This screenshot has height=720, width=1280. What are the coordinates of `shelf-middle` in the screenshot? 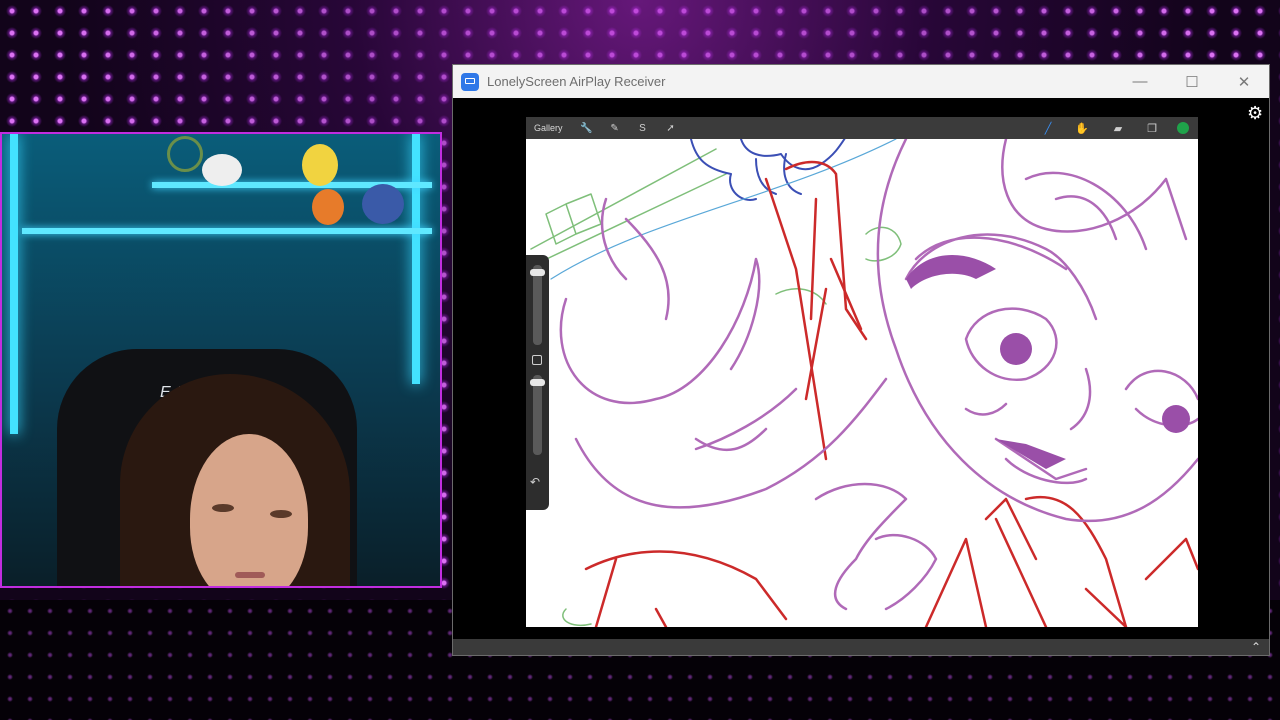 It's located at (227, 231).